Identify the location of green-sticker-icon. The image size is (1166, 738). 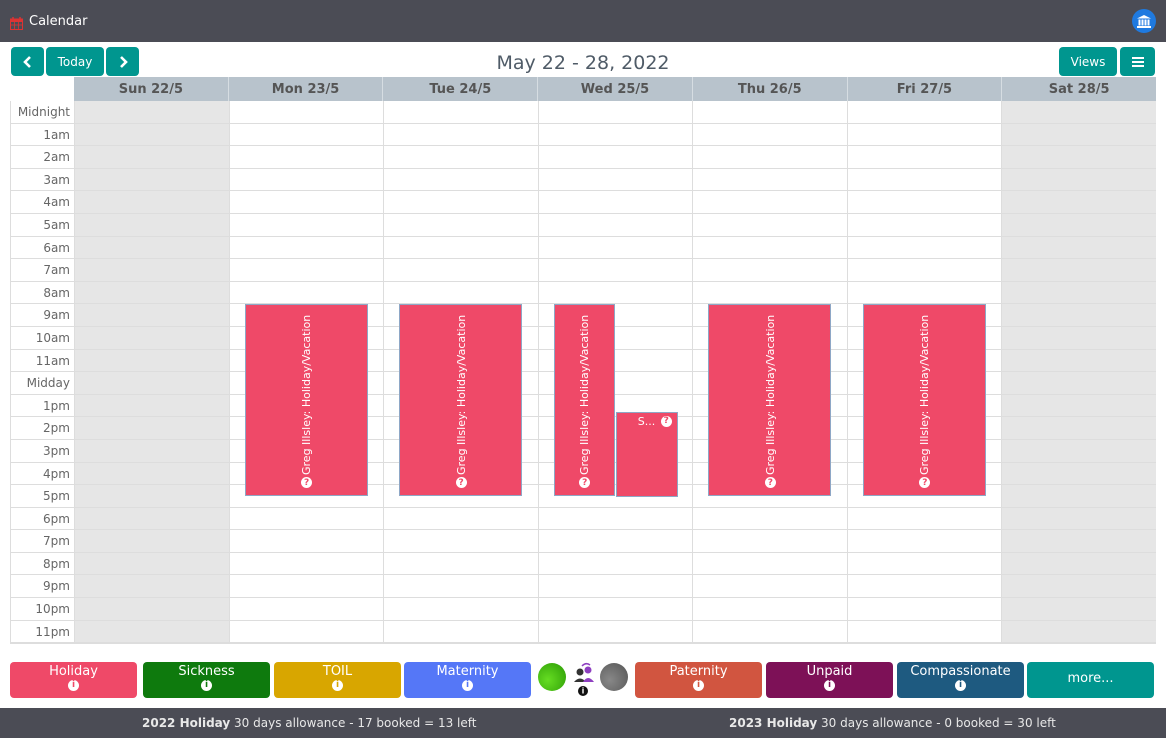
(552, 677).